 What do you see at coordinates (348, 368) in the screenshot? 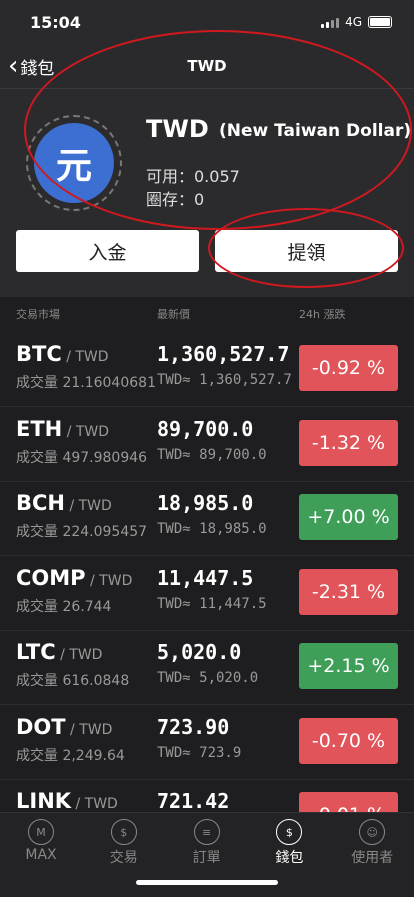
I see `change-badge: -0.92 %` at bounding box center [348, 368].